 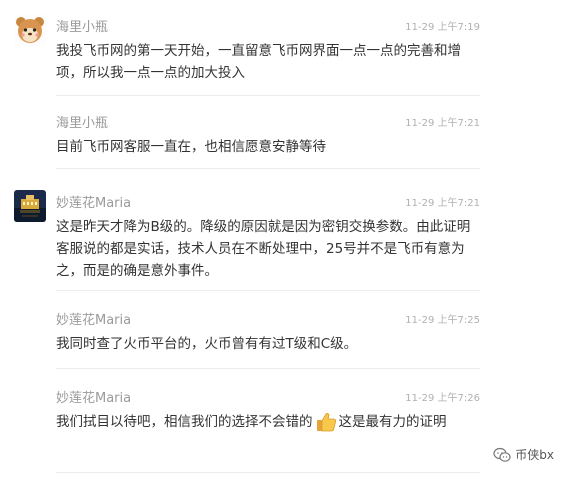 What do you see at coordinates (191, 147) in the screenshot?
I see `comment-text: 目前飞币网客服一直在，也相信愿意安静等待` at bounding box center [191, 147].